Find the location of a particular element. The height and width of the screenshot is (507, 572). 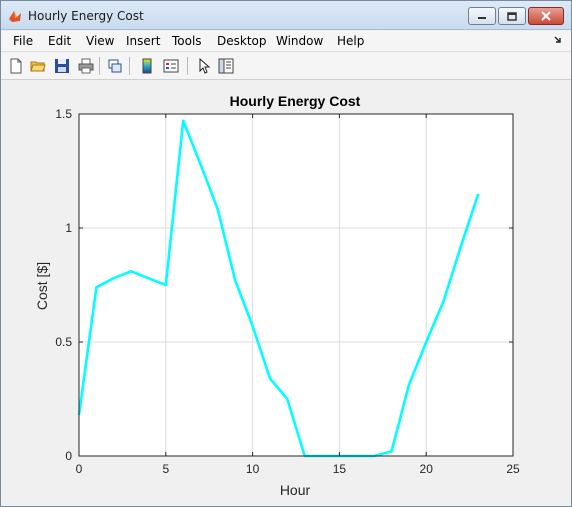

x-tick-label: 25 is located at coordinates (513, 469).